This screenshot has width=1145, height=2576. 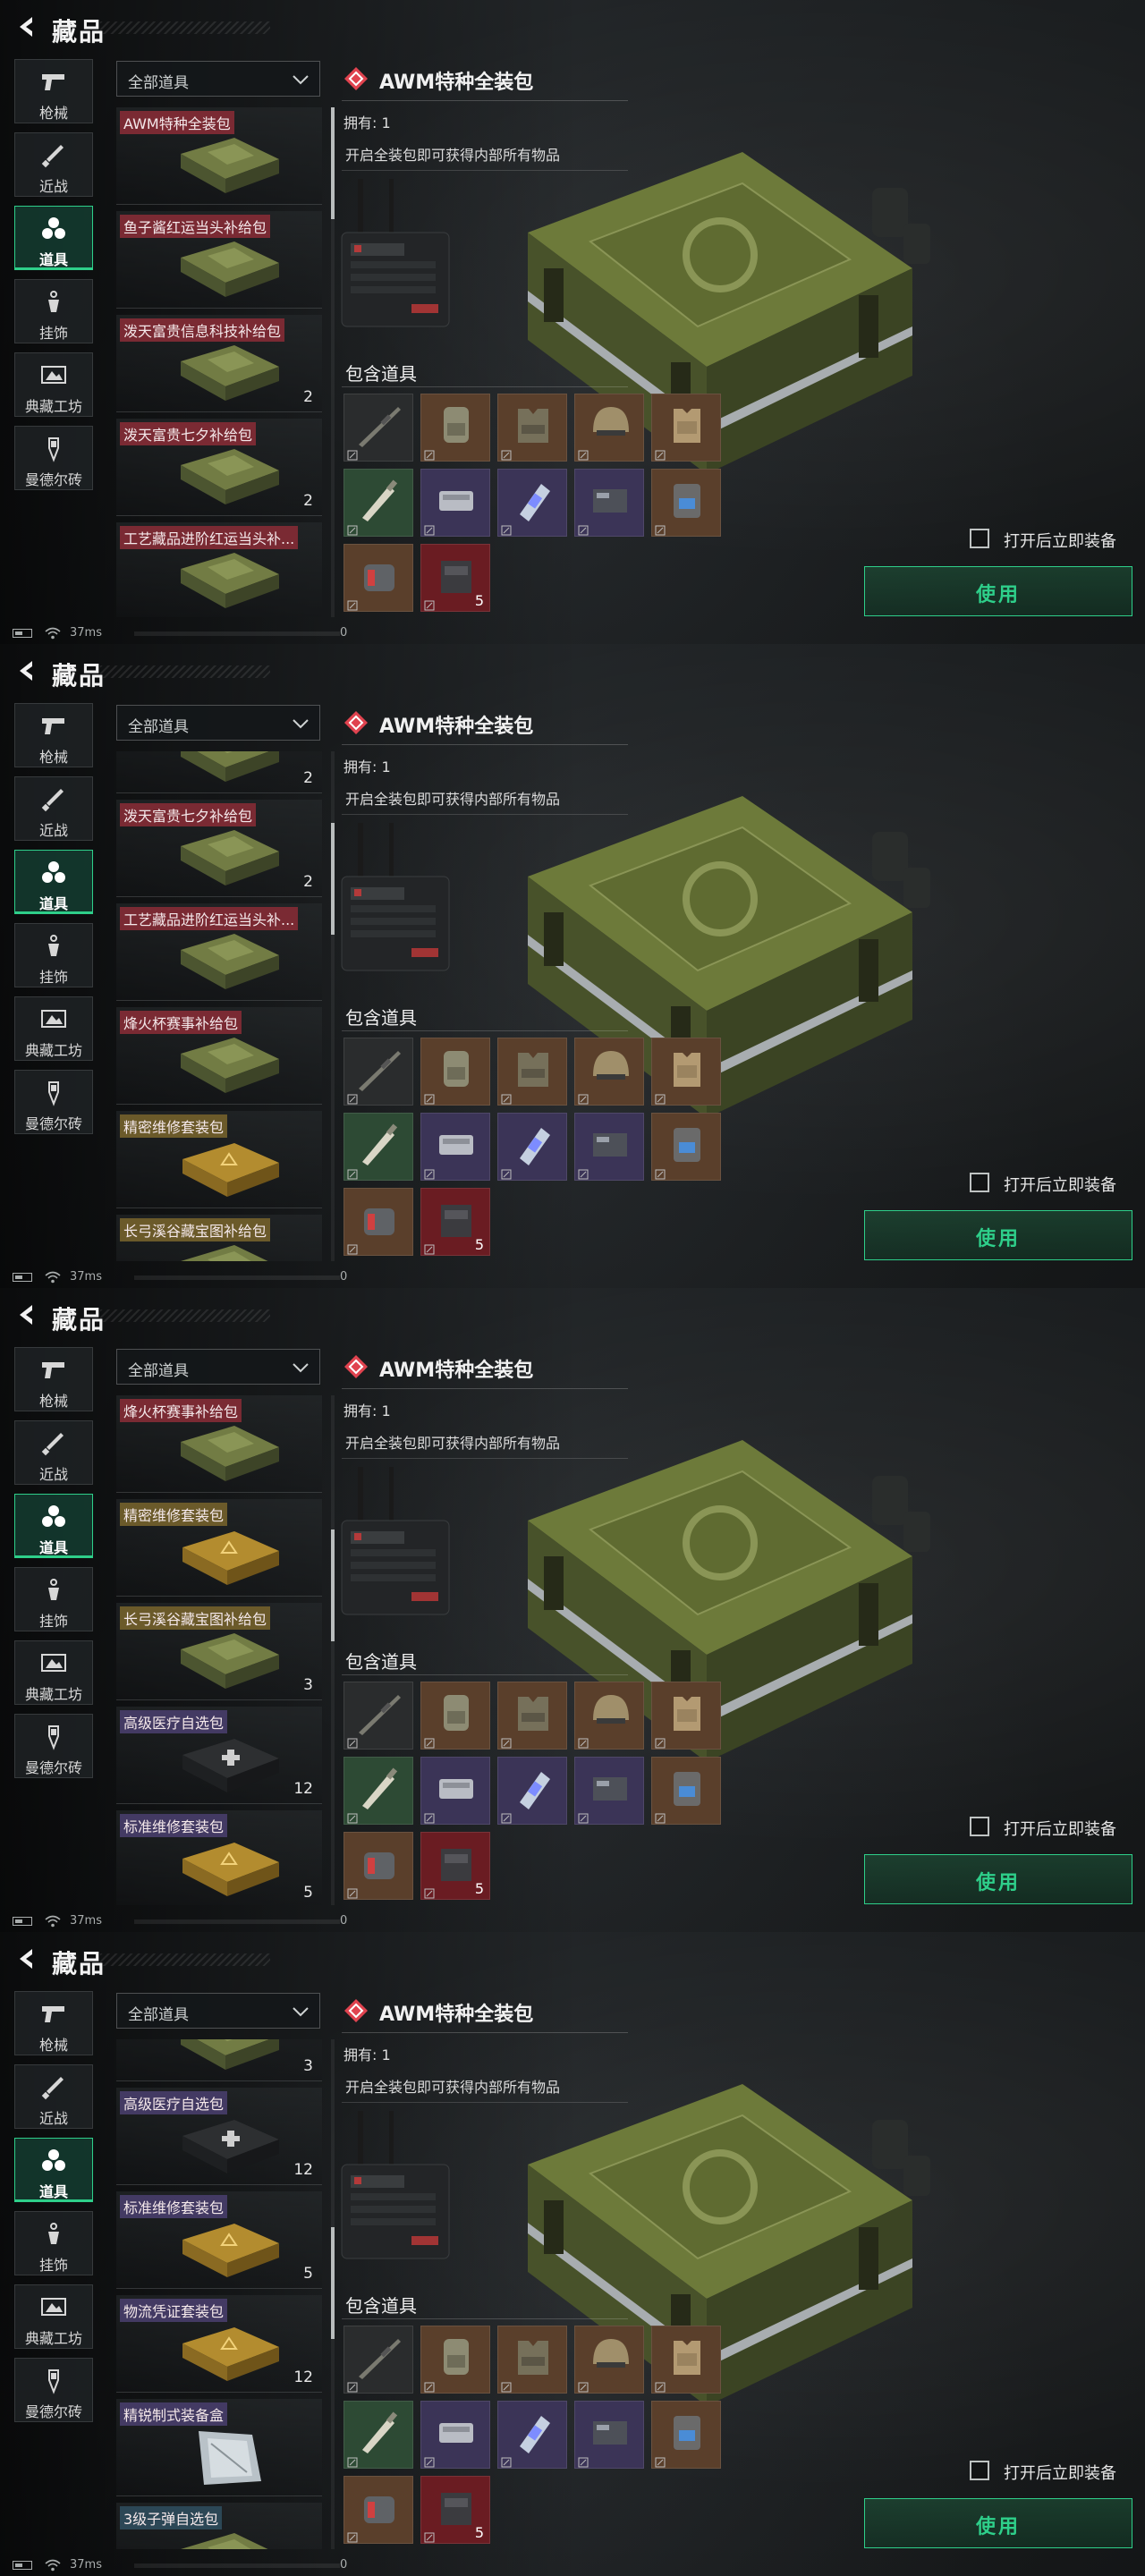 What do you see at coordinates (219, 2526) in the screenshot?
I see `list-item: 3级子弹自选包` at bounding box center [219, 2526].